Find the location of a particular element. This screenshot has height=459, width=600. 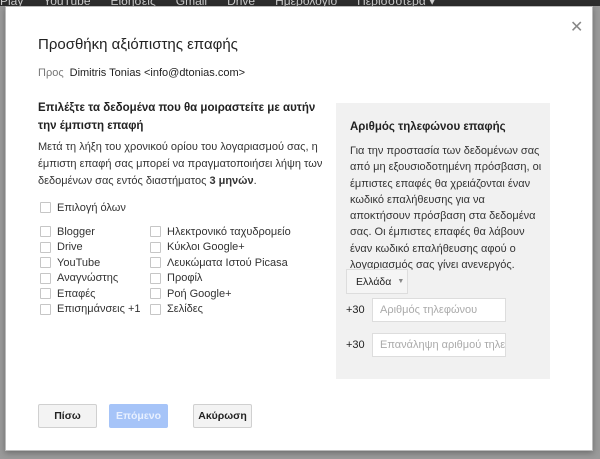

back-button: Πίσω is located at coordinates (67, 416).